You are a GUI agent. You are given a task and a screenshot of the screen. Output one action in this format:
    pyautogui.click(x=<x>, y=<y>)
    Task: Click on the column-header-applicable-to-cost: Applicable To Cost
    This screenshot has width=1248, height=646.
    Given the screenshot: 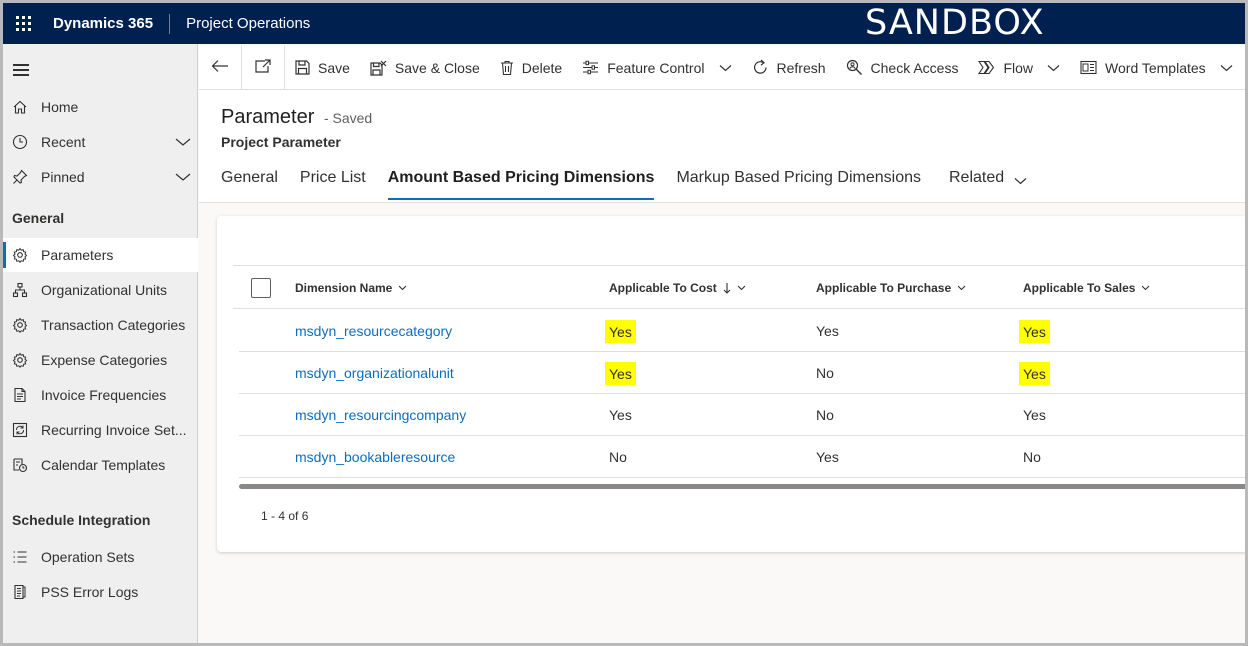 What is the action you would take?
    pyautogui.click(x=677, y=288)
    